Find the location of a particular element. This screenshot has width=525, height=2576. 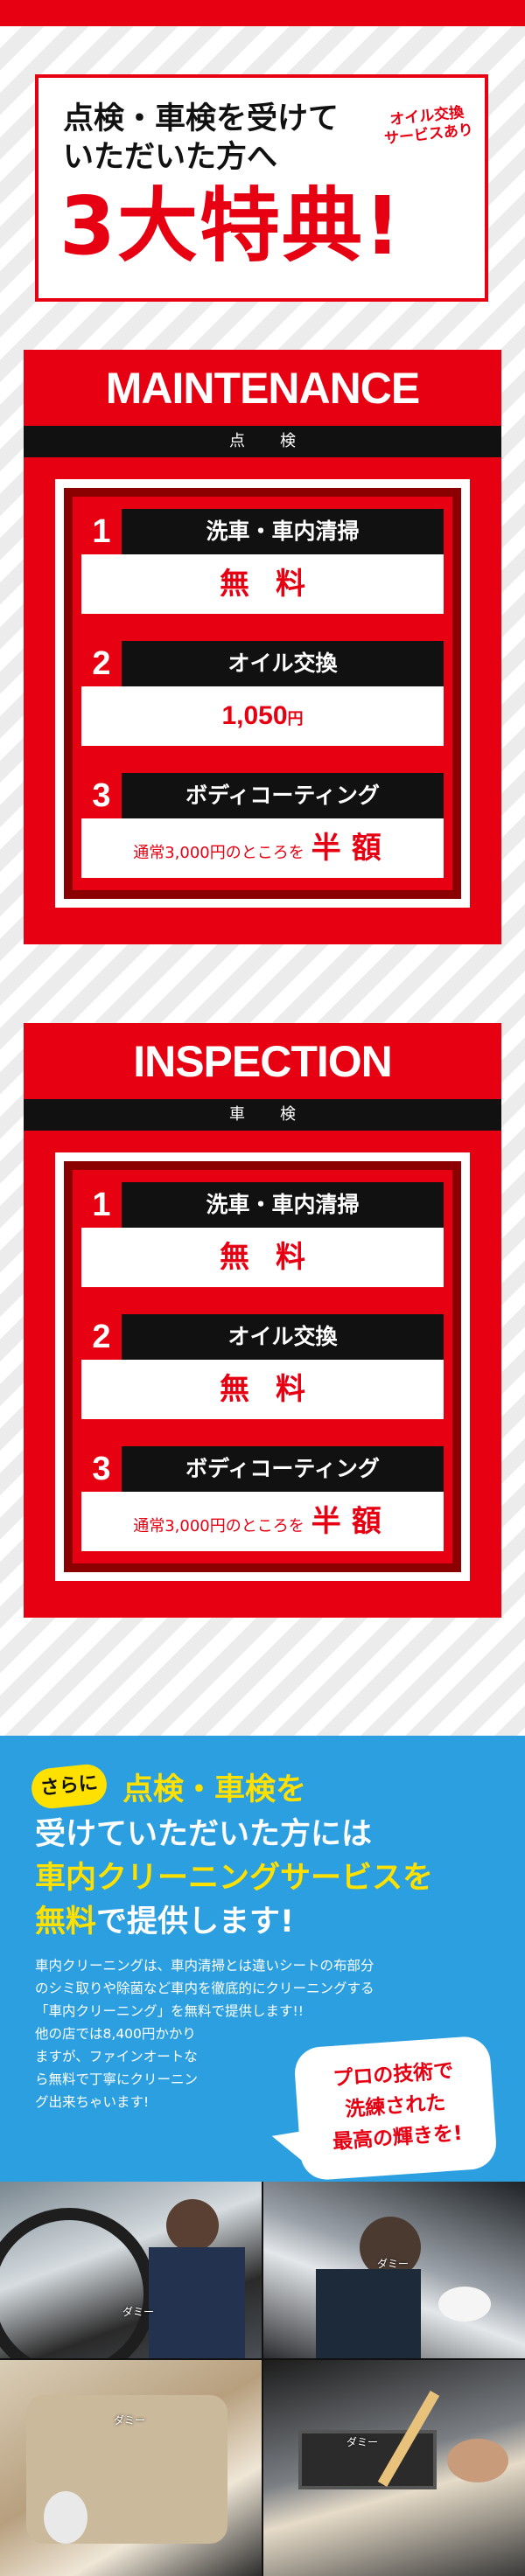

pro-callout: プロの技術で 洗練された 最高の輝きを! is located at coordinates (395, 2108).